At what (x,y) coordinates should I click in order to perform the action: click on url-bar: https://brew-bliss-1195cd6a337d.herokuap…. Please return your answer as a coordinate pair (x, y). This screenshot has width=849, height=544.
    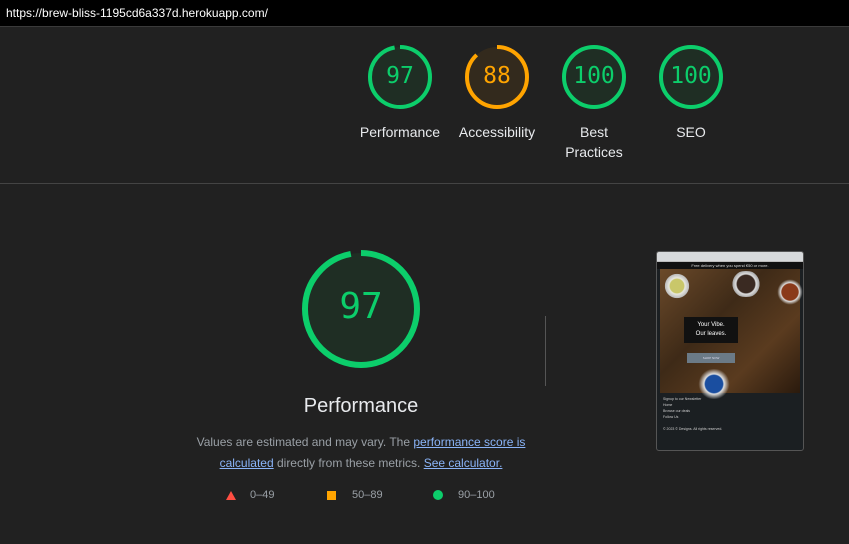
    Looking at the image, I should click on (424, 13).